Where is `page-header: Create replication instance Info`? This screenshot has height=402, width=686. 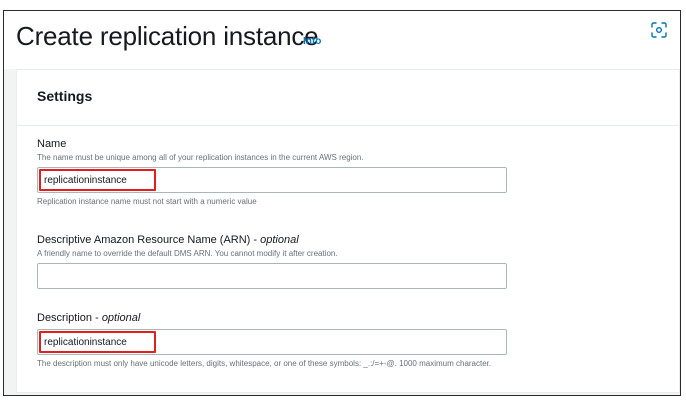 page-header: Create replication instance Info is located at coordinates (342, 40).